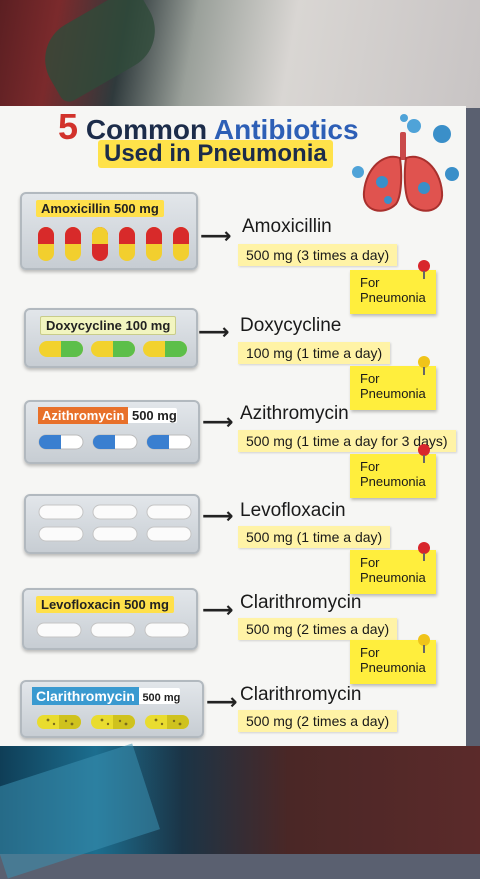  Describe the element at coordinates (110, 619) in the screenshot. I see `blister-pack-levofloxacin-labeled: Levofloxacin 500 mg` at that location.